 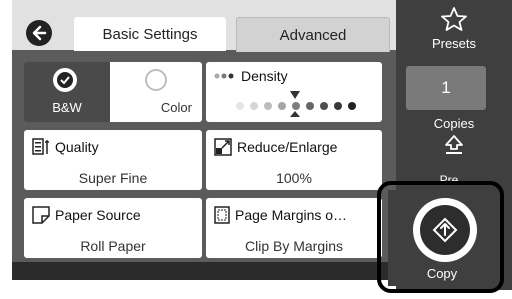 What do you see at coordinates (454, 19) in the screenshot?
I see `star-icon` at bounding box center [454, 19].